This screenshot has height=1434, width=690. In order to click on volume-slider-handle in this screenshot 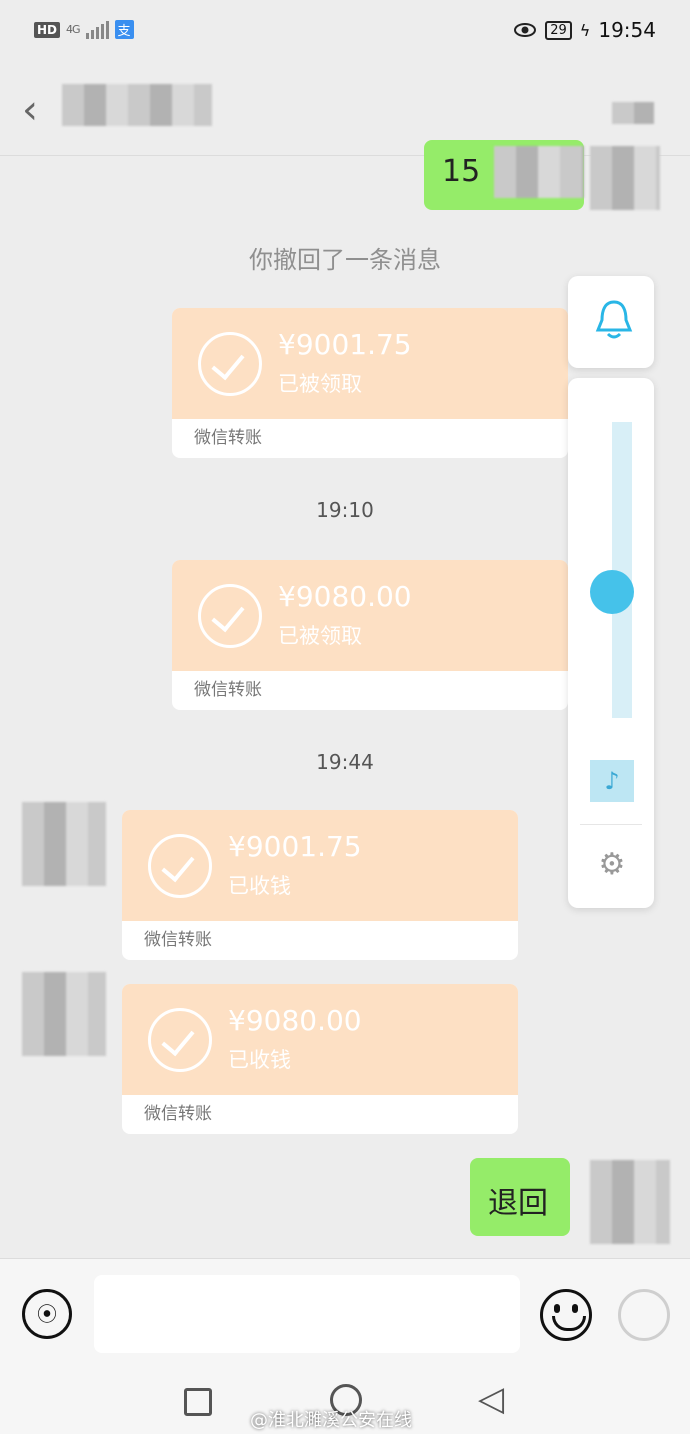, I will do `click(612, 592)`.